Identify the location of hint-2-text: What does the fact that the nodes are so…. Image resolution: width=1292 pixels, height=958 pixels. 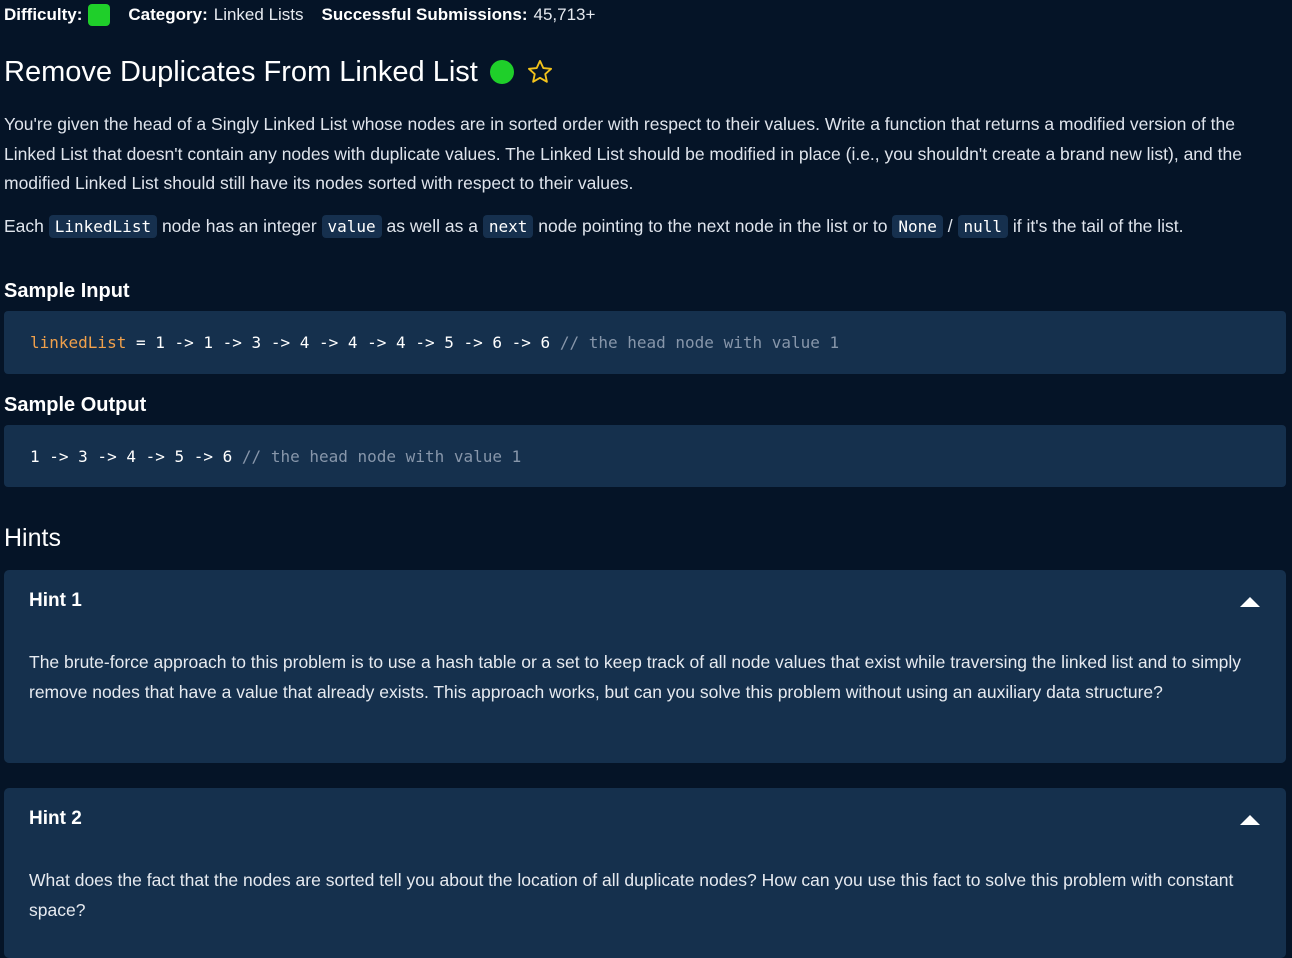
(631, 895).